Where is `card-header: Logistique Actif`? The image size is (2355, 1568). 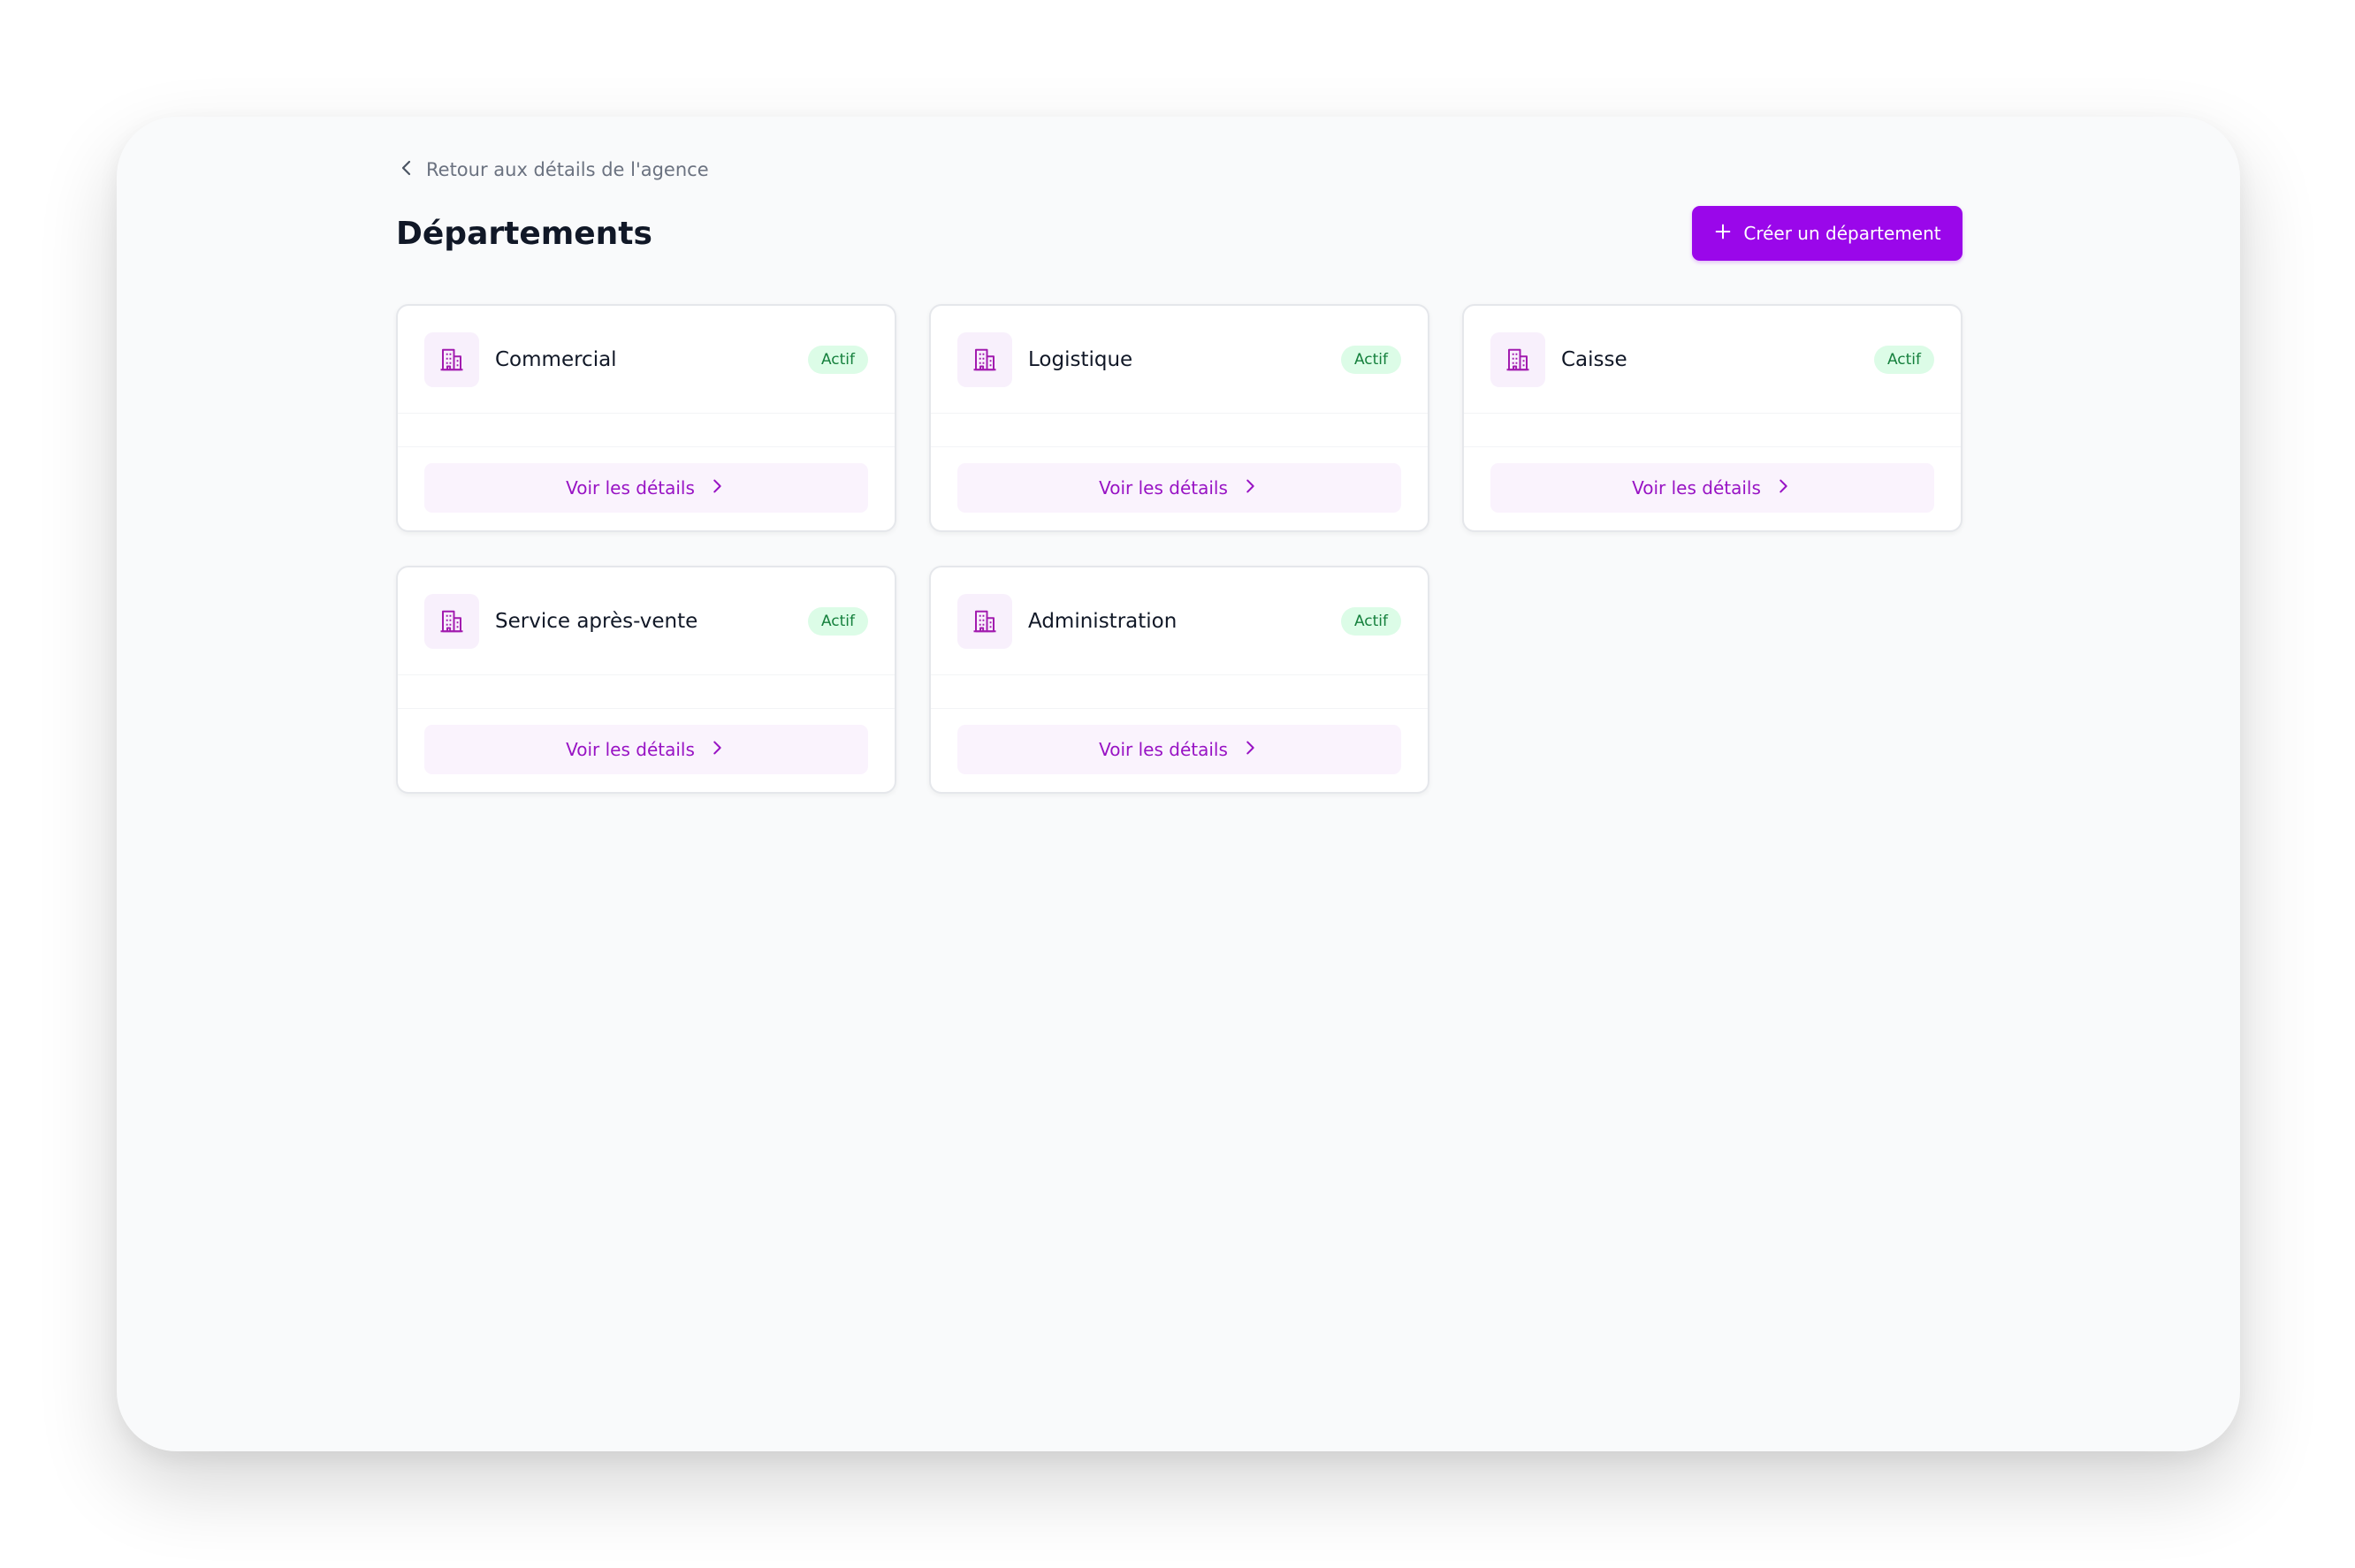 card-header: Logistique Actif is located at coordinates (1179, 360).